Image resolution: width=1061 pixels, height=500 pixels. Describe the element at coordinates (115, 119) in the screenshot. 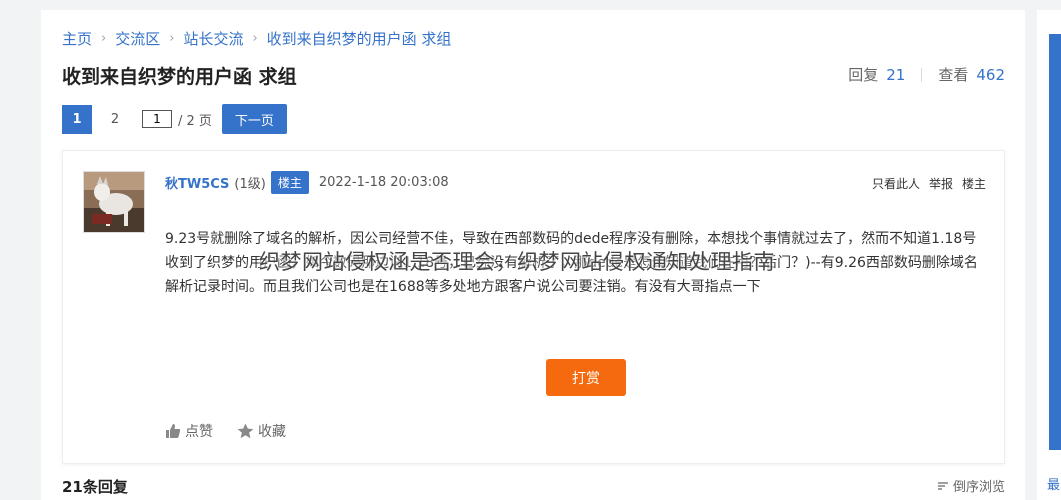

I see `page-button-2: 2` at that location.